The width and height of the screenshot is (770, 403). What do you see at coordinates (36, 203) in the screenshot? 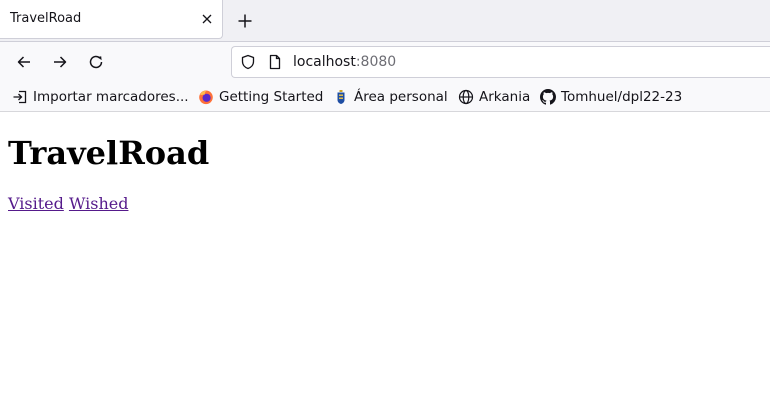
I see `visited-link: Visited` at bounding box center [36, 203].